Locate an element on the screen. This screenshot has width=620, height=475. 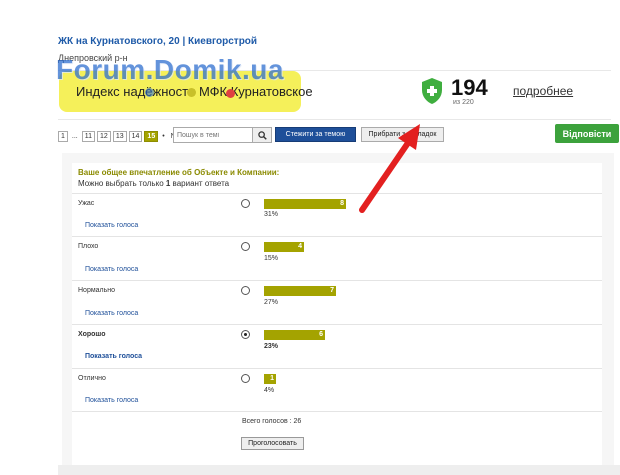
poll-option-label: Хорошо is located at coordinates (92, 334).